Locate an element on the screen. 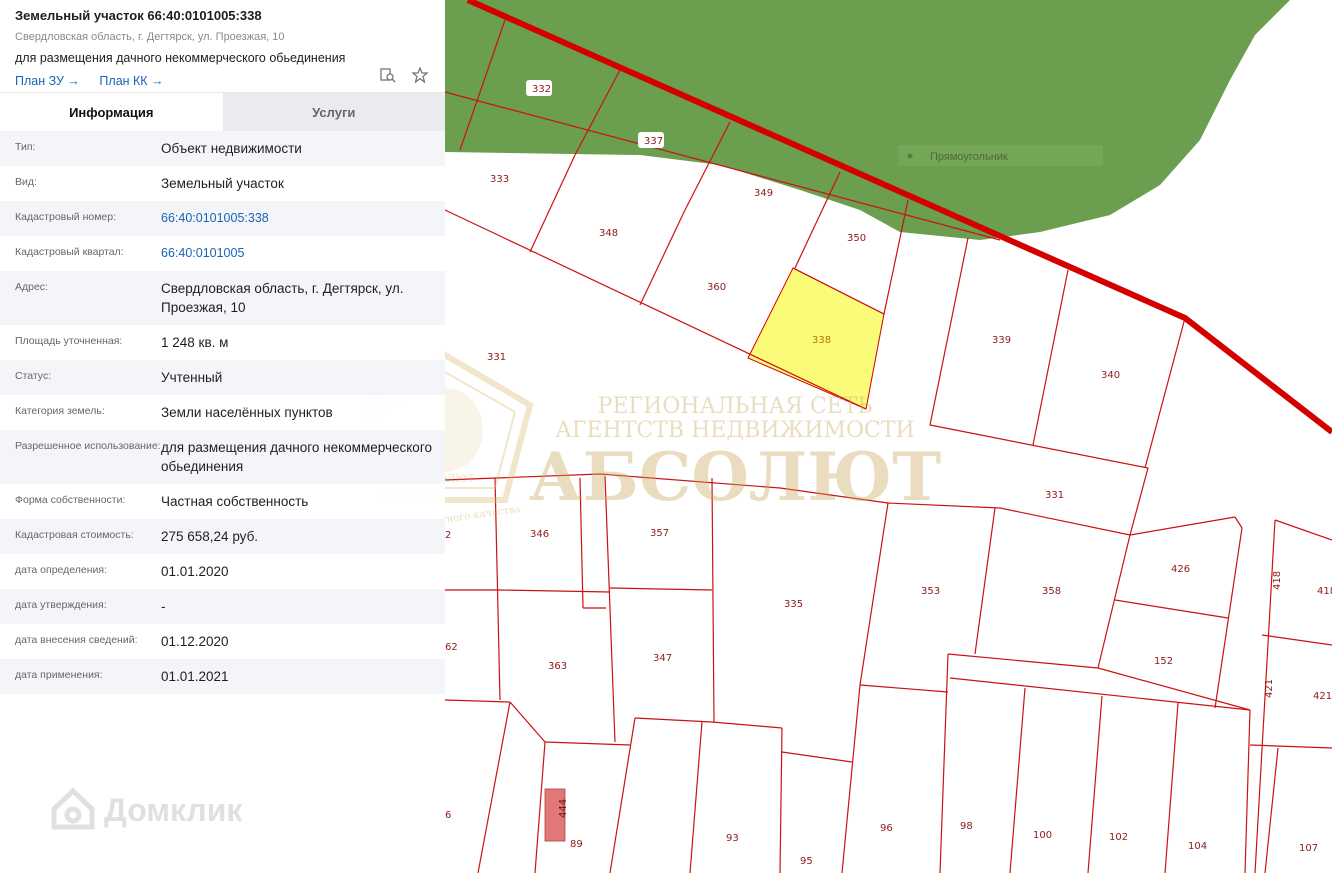 The image size is (1332, 873). parcel-label: 102 is located at coordinates (1118, 837).